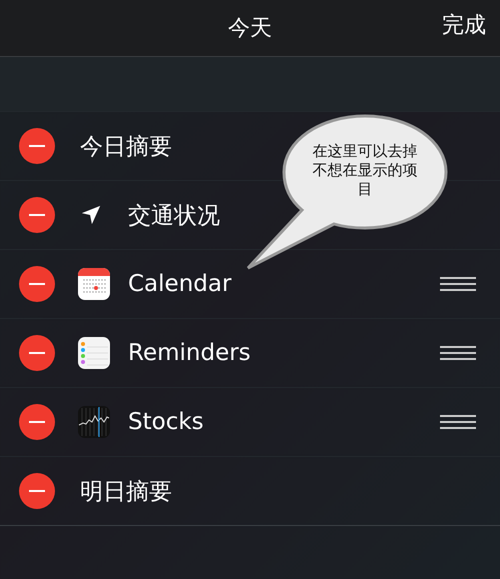 This screenshot has height=579, width=500. Describe the element at coordinates (166, 422) in the screenshot. I see `widget-label: Stocks` at that location.